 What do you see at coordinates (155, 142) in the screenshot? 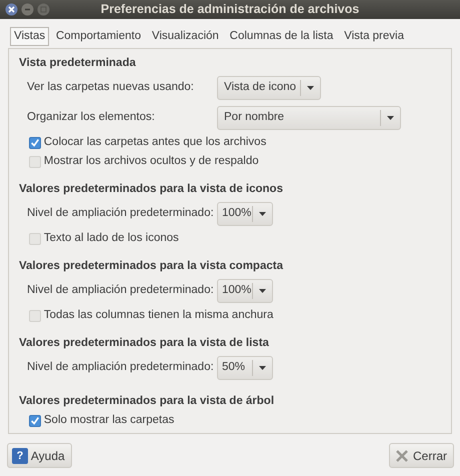
I see `checkbox-label: Colocar las carpetas antes que los archivos` at bounding box center [155, 142].